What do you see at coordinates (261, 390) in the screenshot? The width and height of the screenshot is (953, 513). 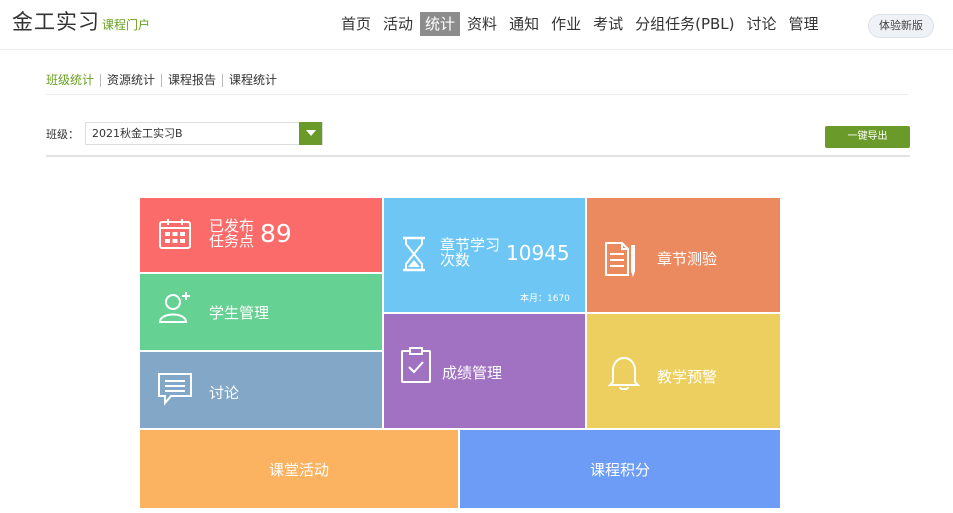 I see `tile-discussion: 讨论` at bounding box center [261, 390].